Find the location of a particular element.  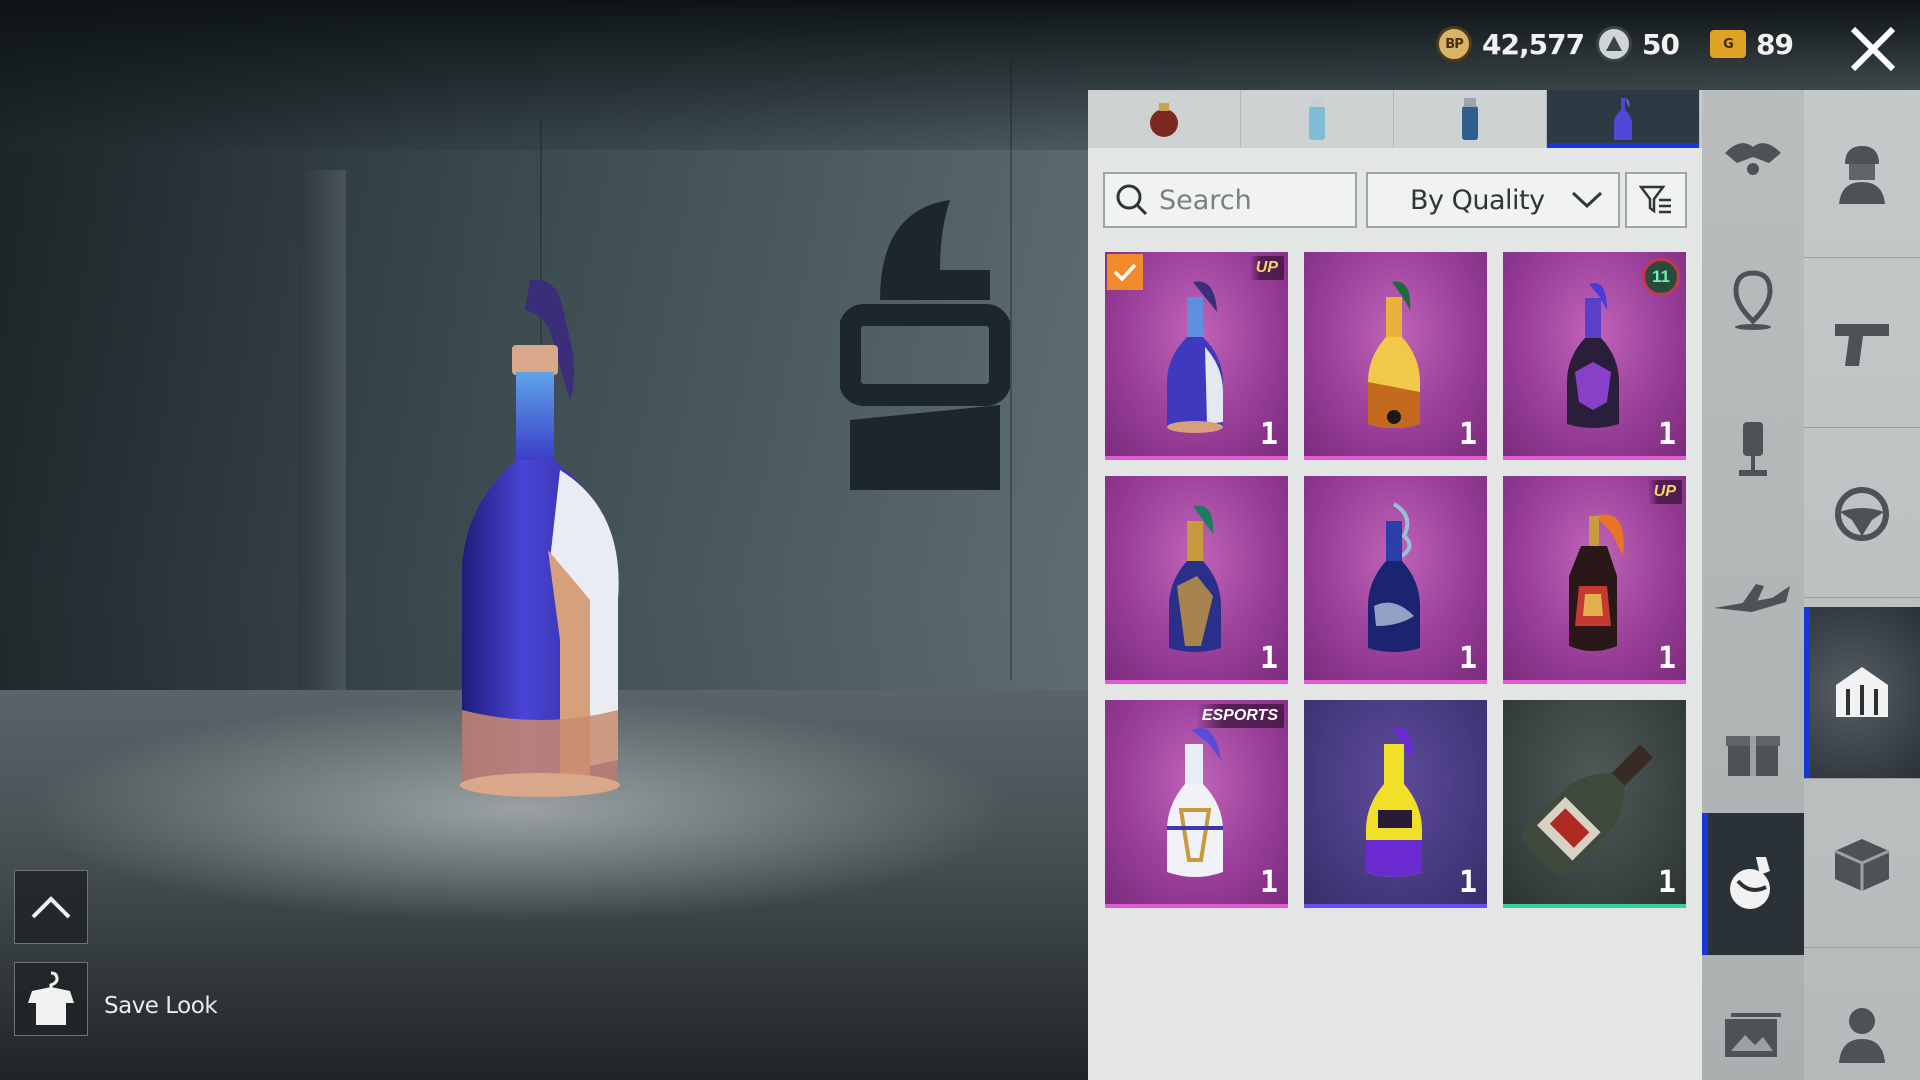

frag-grenade-icon is located at coordinates (1164, 120).